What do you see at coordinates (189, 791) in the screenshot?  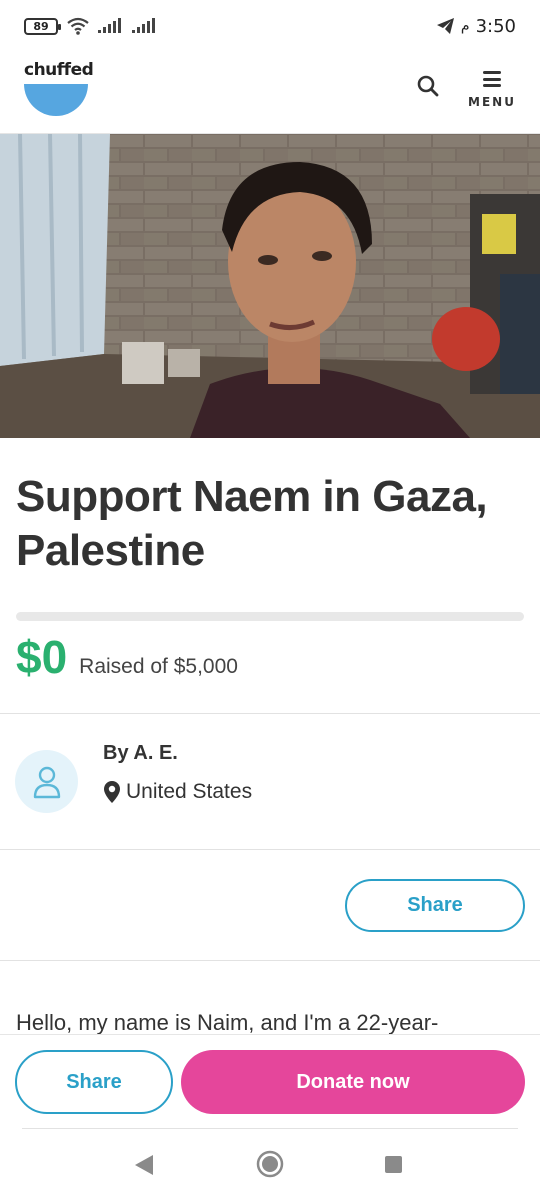 I see `location-text: United States` at bounding box center [189, 791].